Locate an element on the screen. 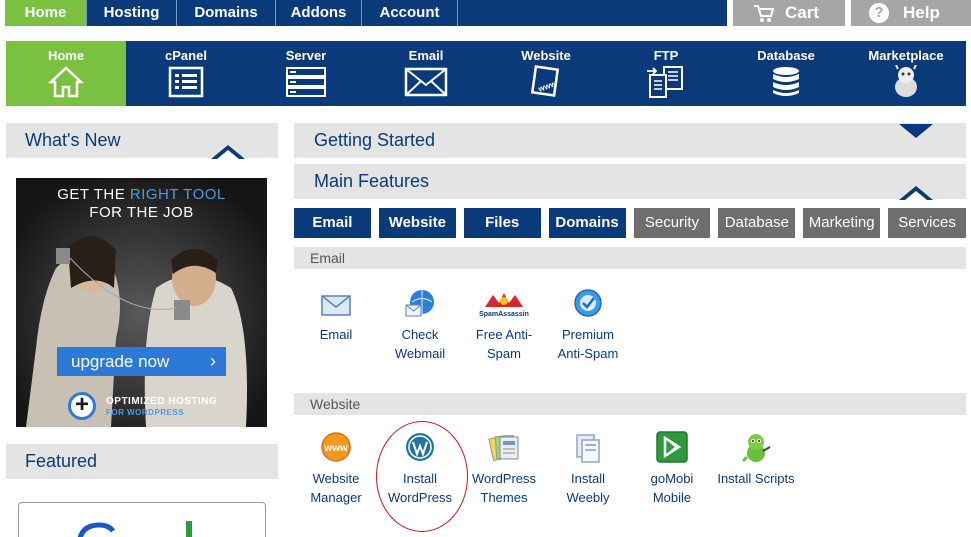 The height and width of the screenshot is (537, 971). top-nav-account: Account is located at coordinates (410, 13).